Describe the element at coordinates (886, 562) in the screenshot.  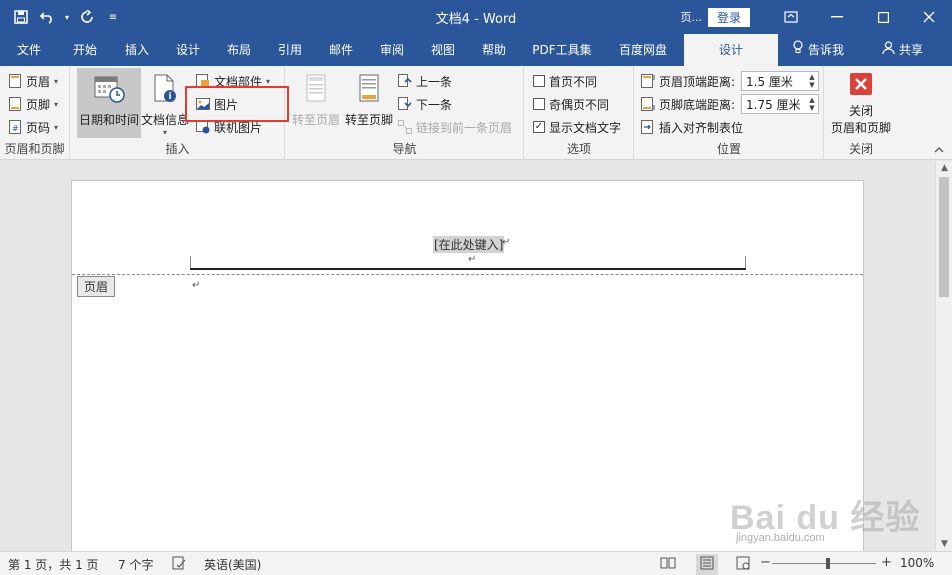
I see `zoom-in-icon: +` at that location.